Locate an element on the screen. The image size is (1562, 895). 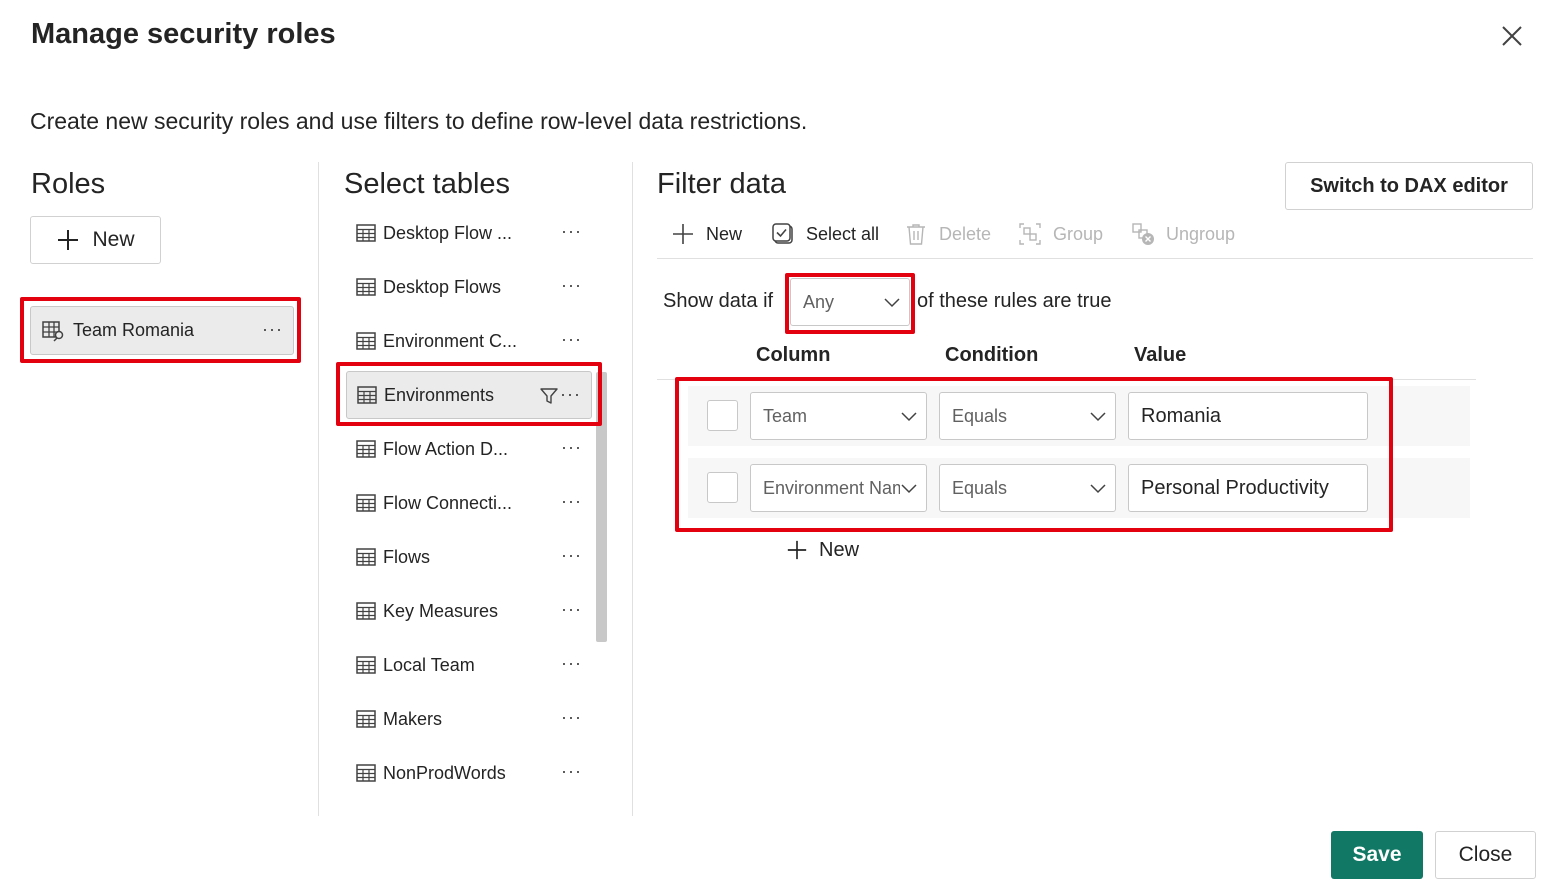
table-item-desktop-flows: Desktop Flows ··· is located at coordinates (469, 287).